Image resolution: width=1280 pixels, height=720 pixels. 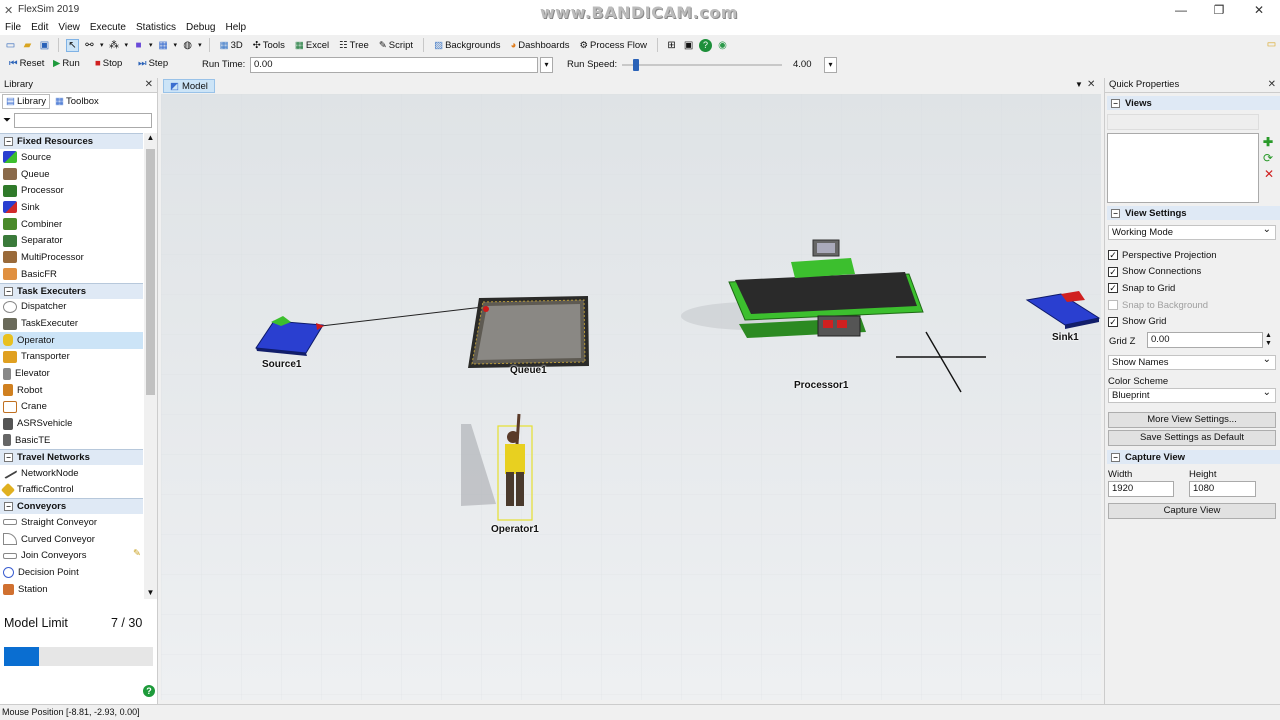 What do you see at coordinates (1193, 103) in the screenshot?
I see `views-section-header: − Views` at bounding box center [1193, 103].